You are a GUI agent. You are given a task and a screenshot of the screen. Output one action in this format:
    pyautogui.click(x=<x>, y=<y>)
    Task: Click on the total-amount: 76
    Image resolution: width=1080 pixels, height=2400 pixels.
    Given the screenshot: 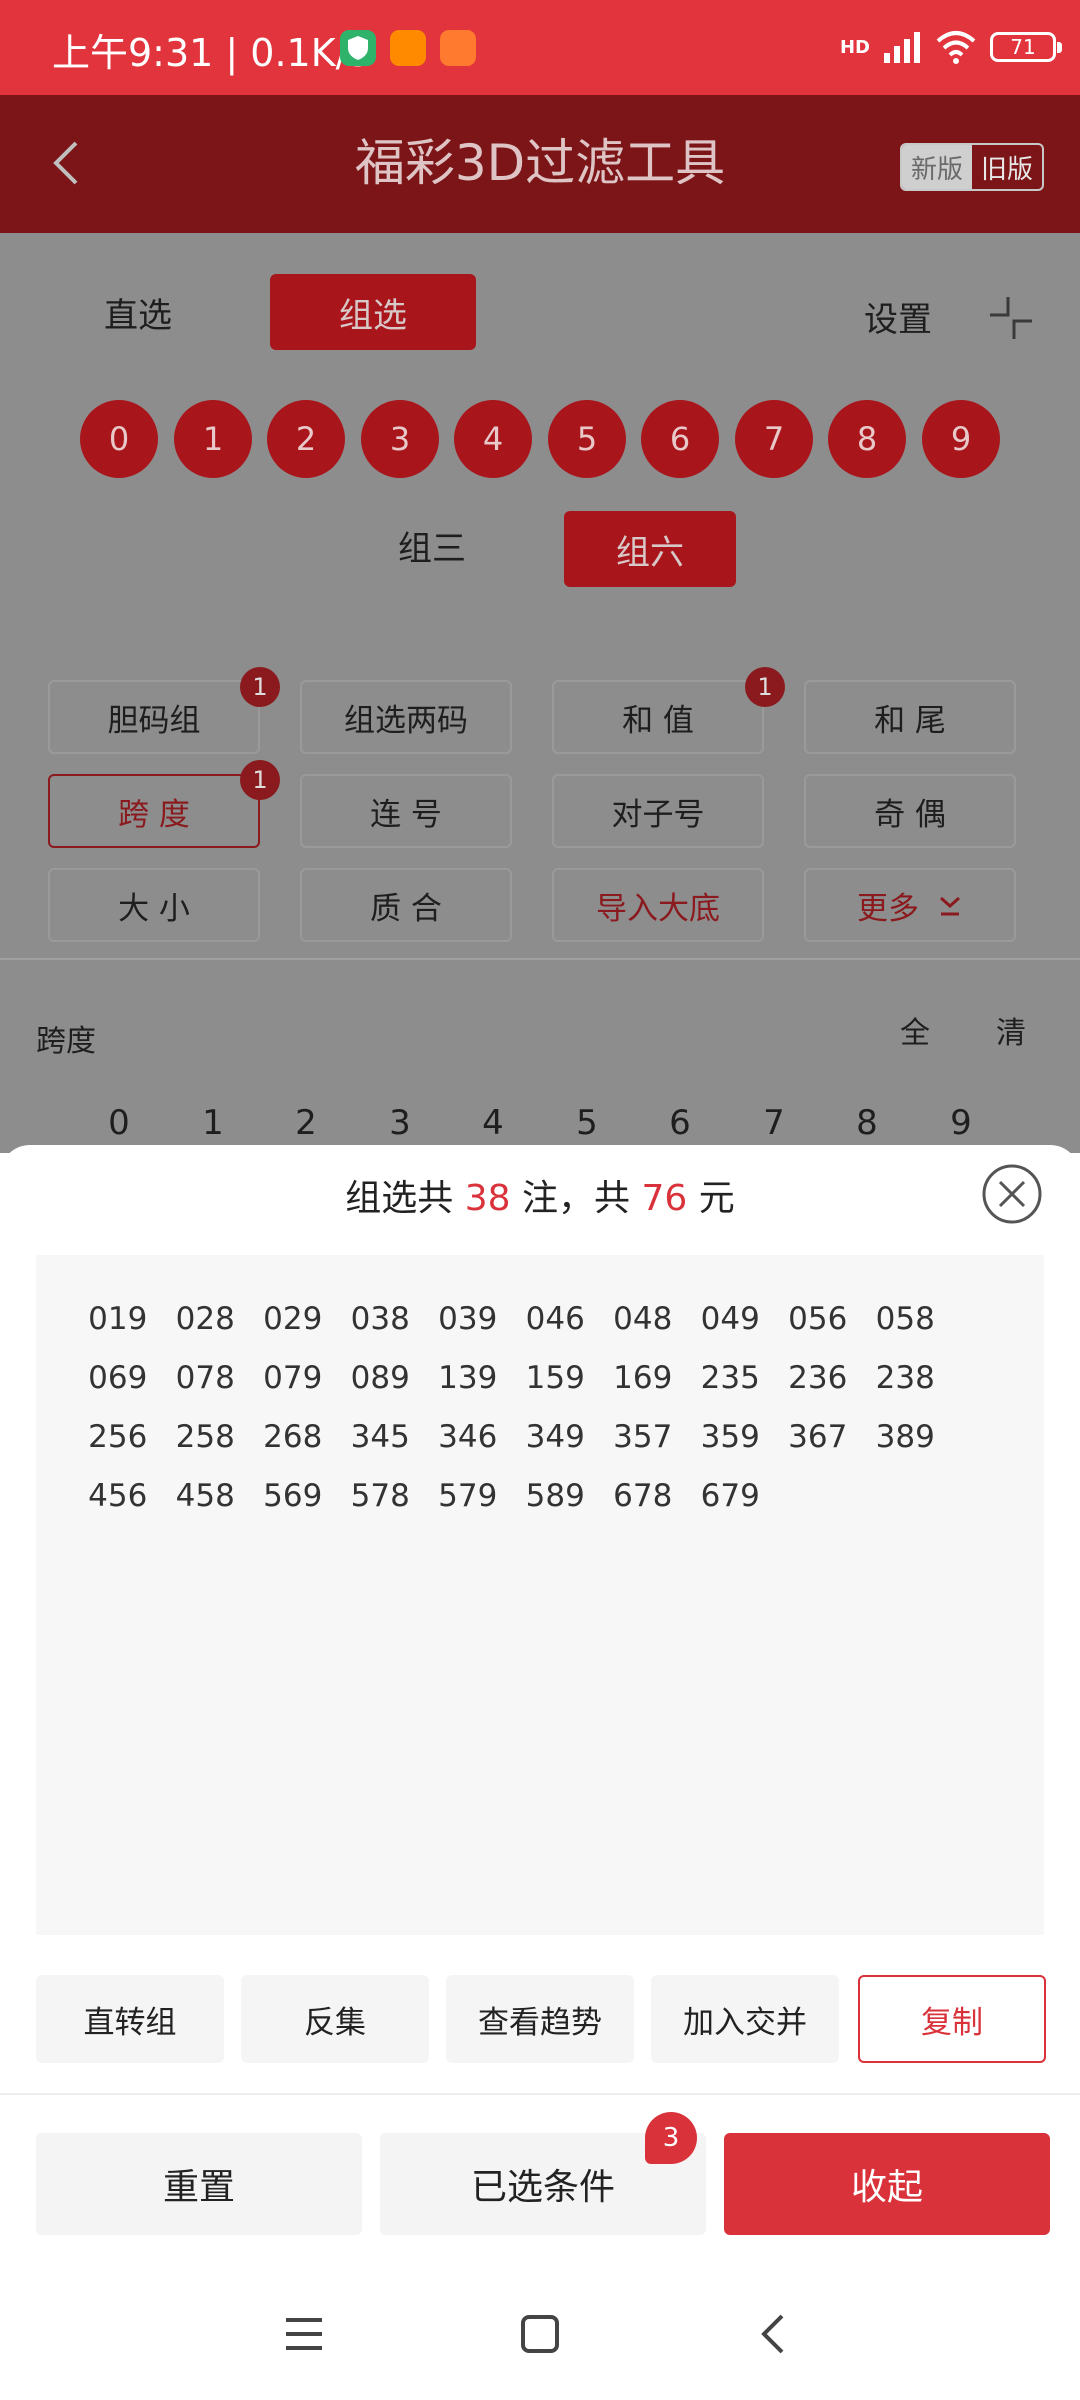 What is the action you would take?
    pyautogui.click(x=664, y=1198)
    